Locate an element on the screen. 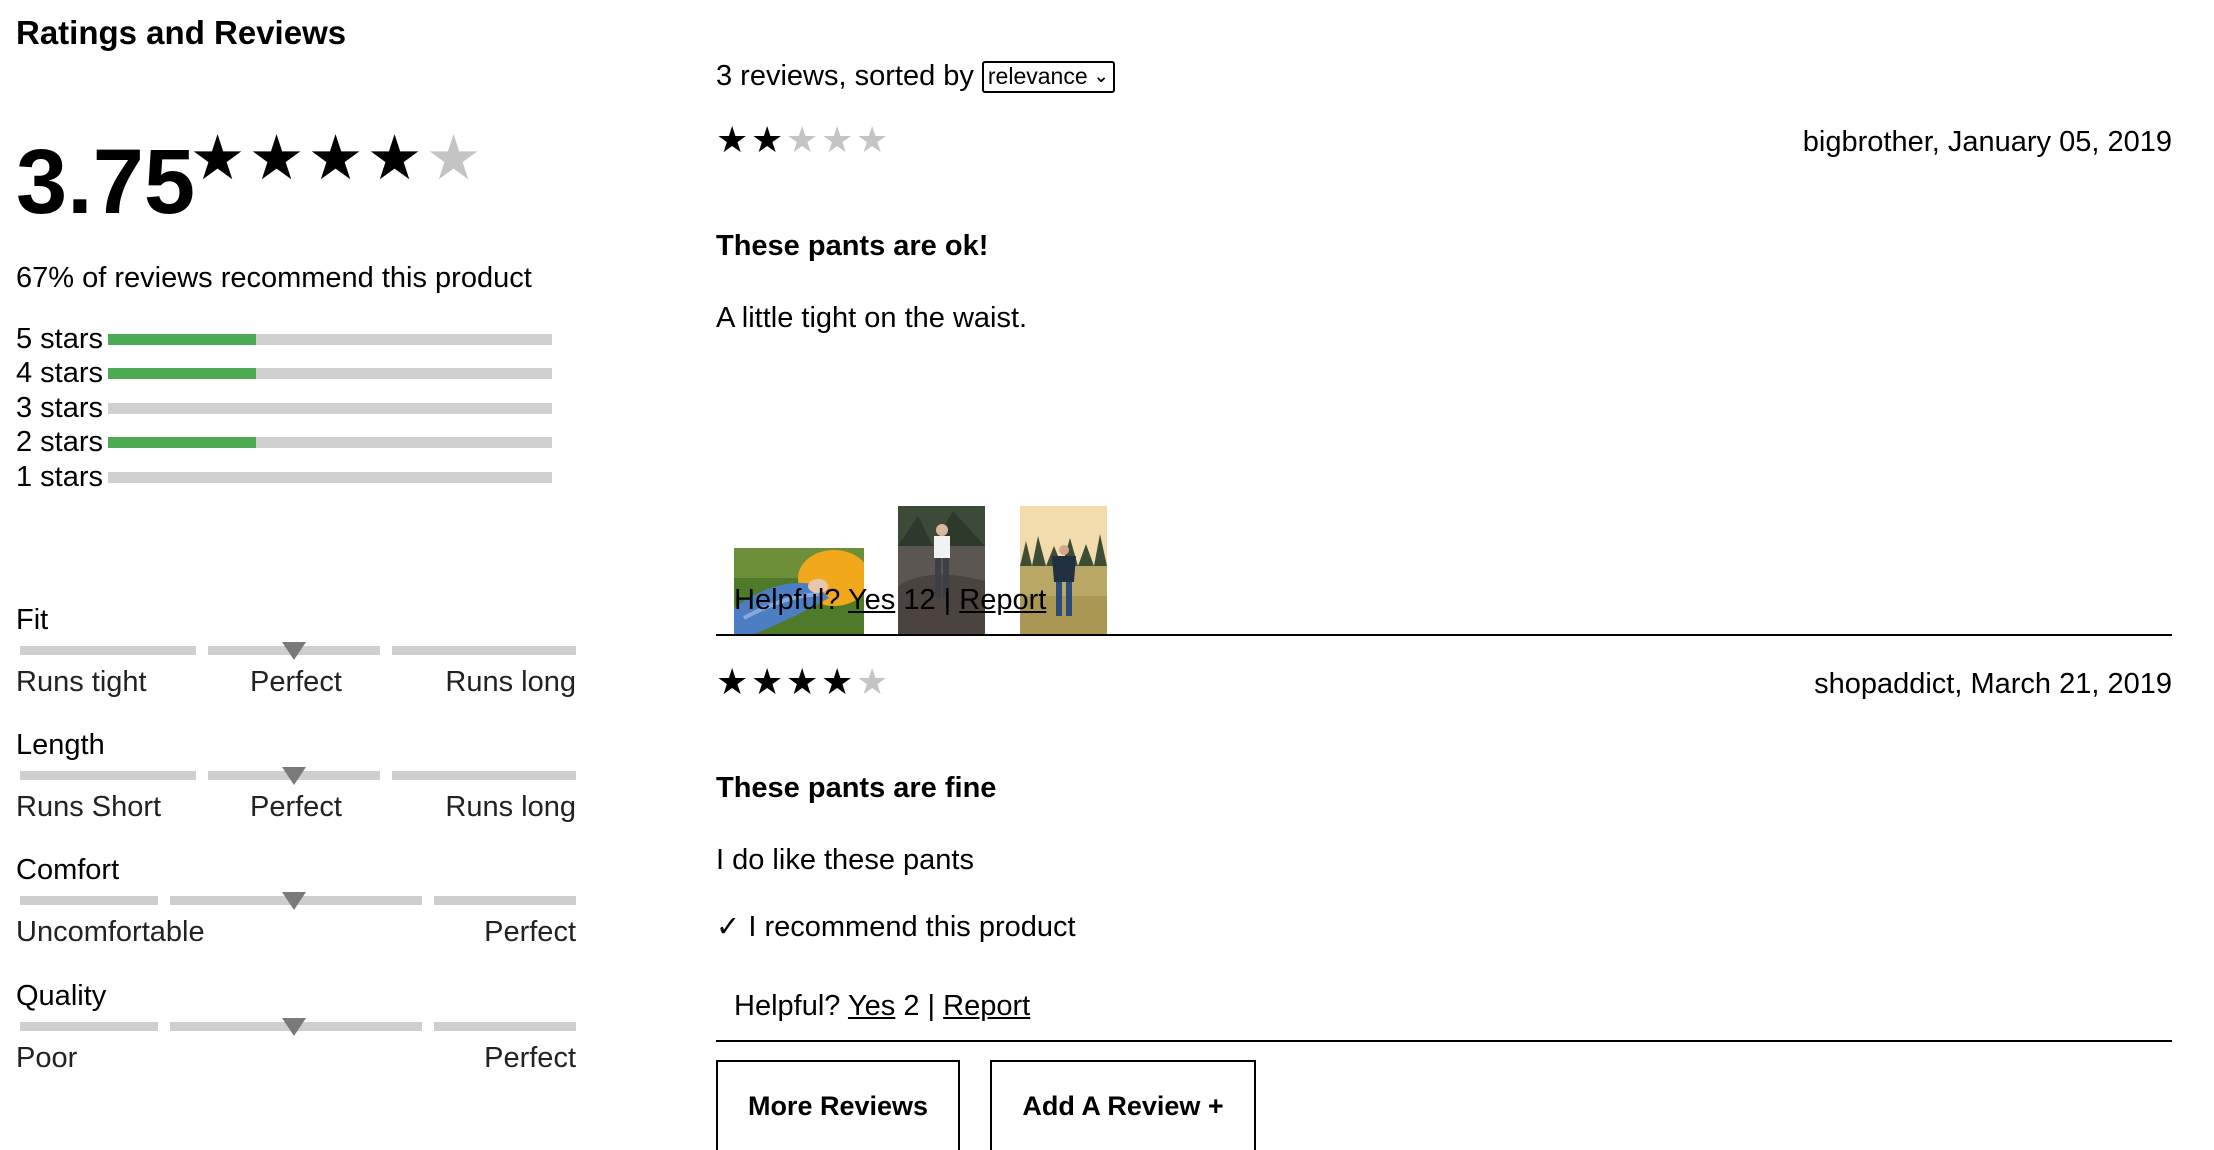  rating-breakdown-label: 4 stars is located at coordinates (60, 373).